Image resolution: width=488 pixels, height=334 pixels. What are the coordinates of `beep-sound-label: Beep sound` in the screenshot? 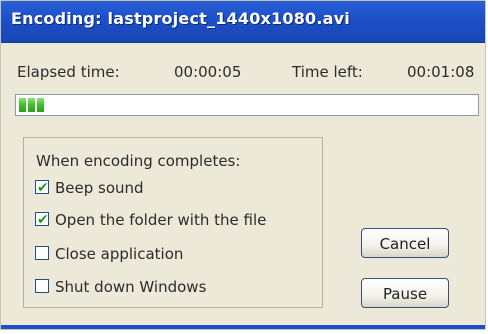 It's located at (99, 188).